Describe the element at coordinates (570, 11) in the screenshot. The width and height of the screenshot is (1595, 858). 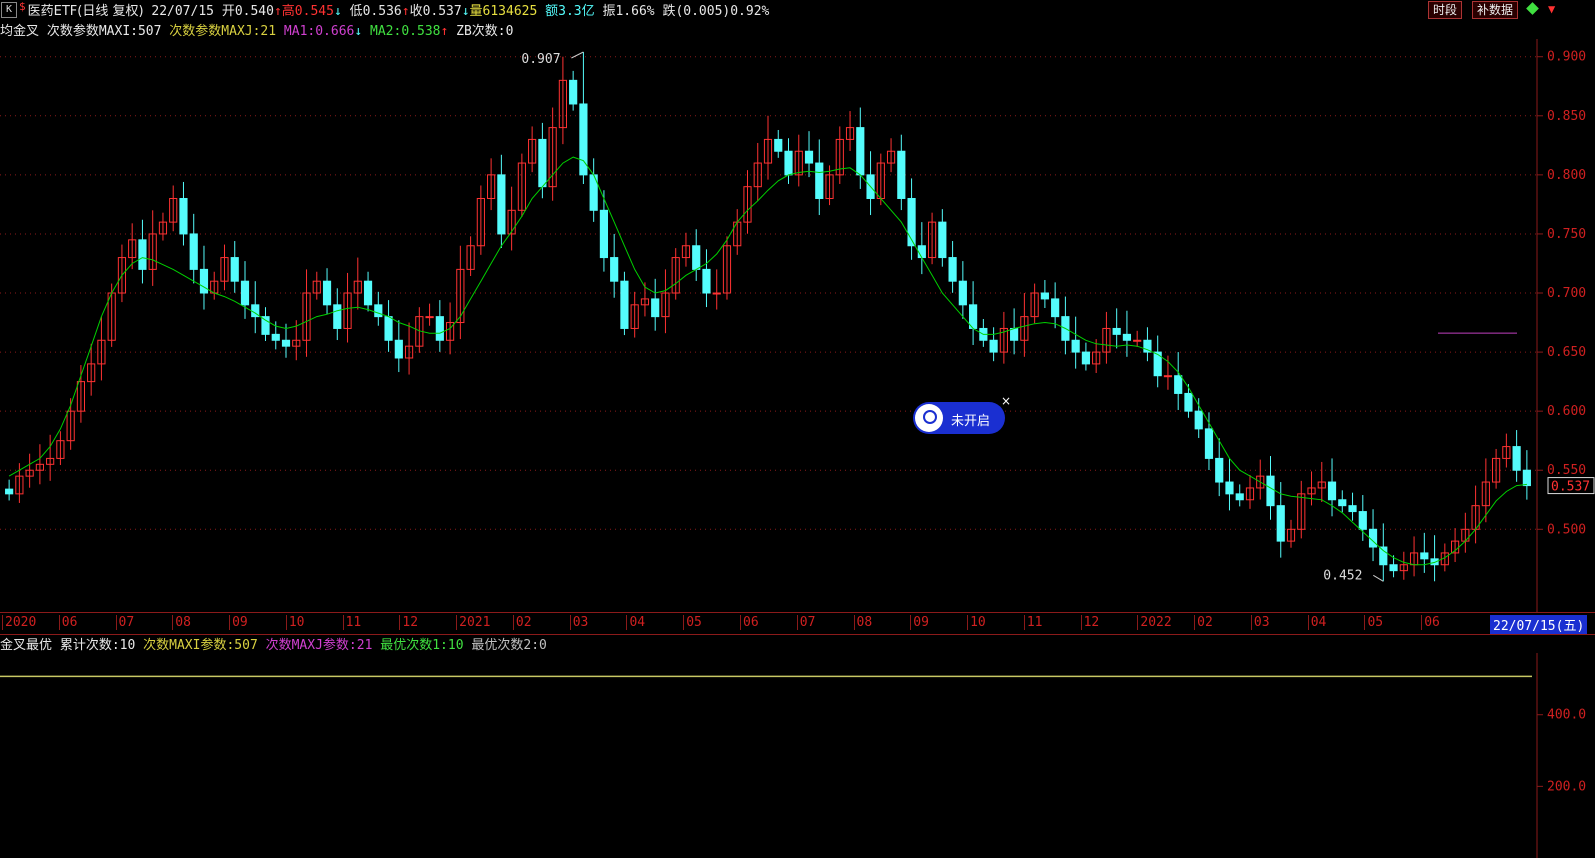
I see `amount: 额3.3亿` at that location.